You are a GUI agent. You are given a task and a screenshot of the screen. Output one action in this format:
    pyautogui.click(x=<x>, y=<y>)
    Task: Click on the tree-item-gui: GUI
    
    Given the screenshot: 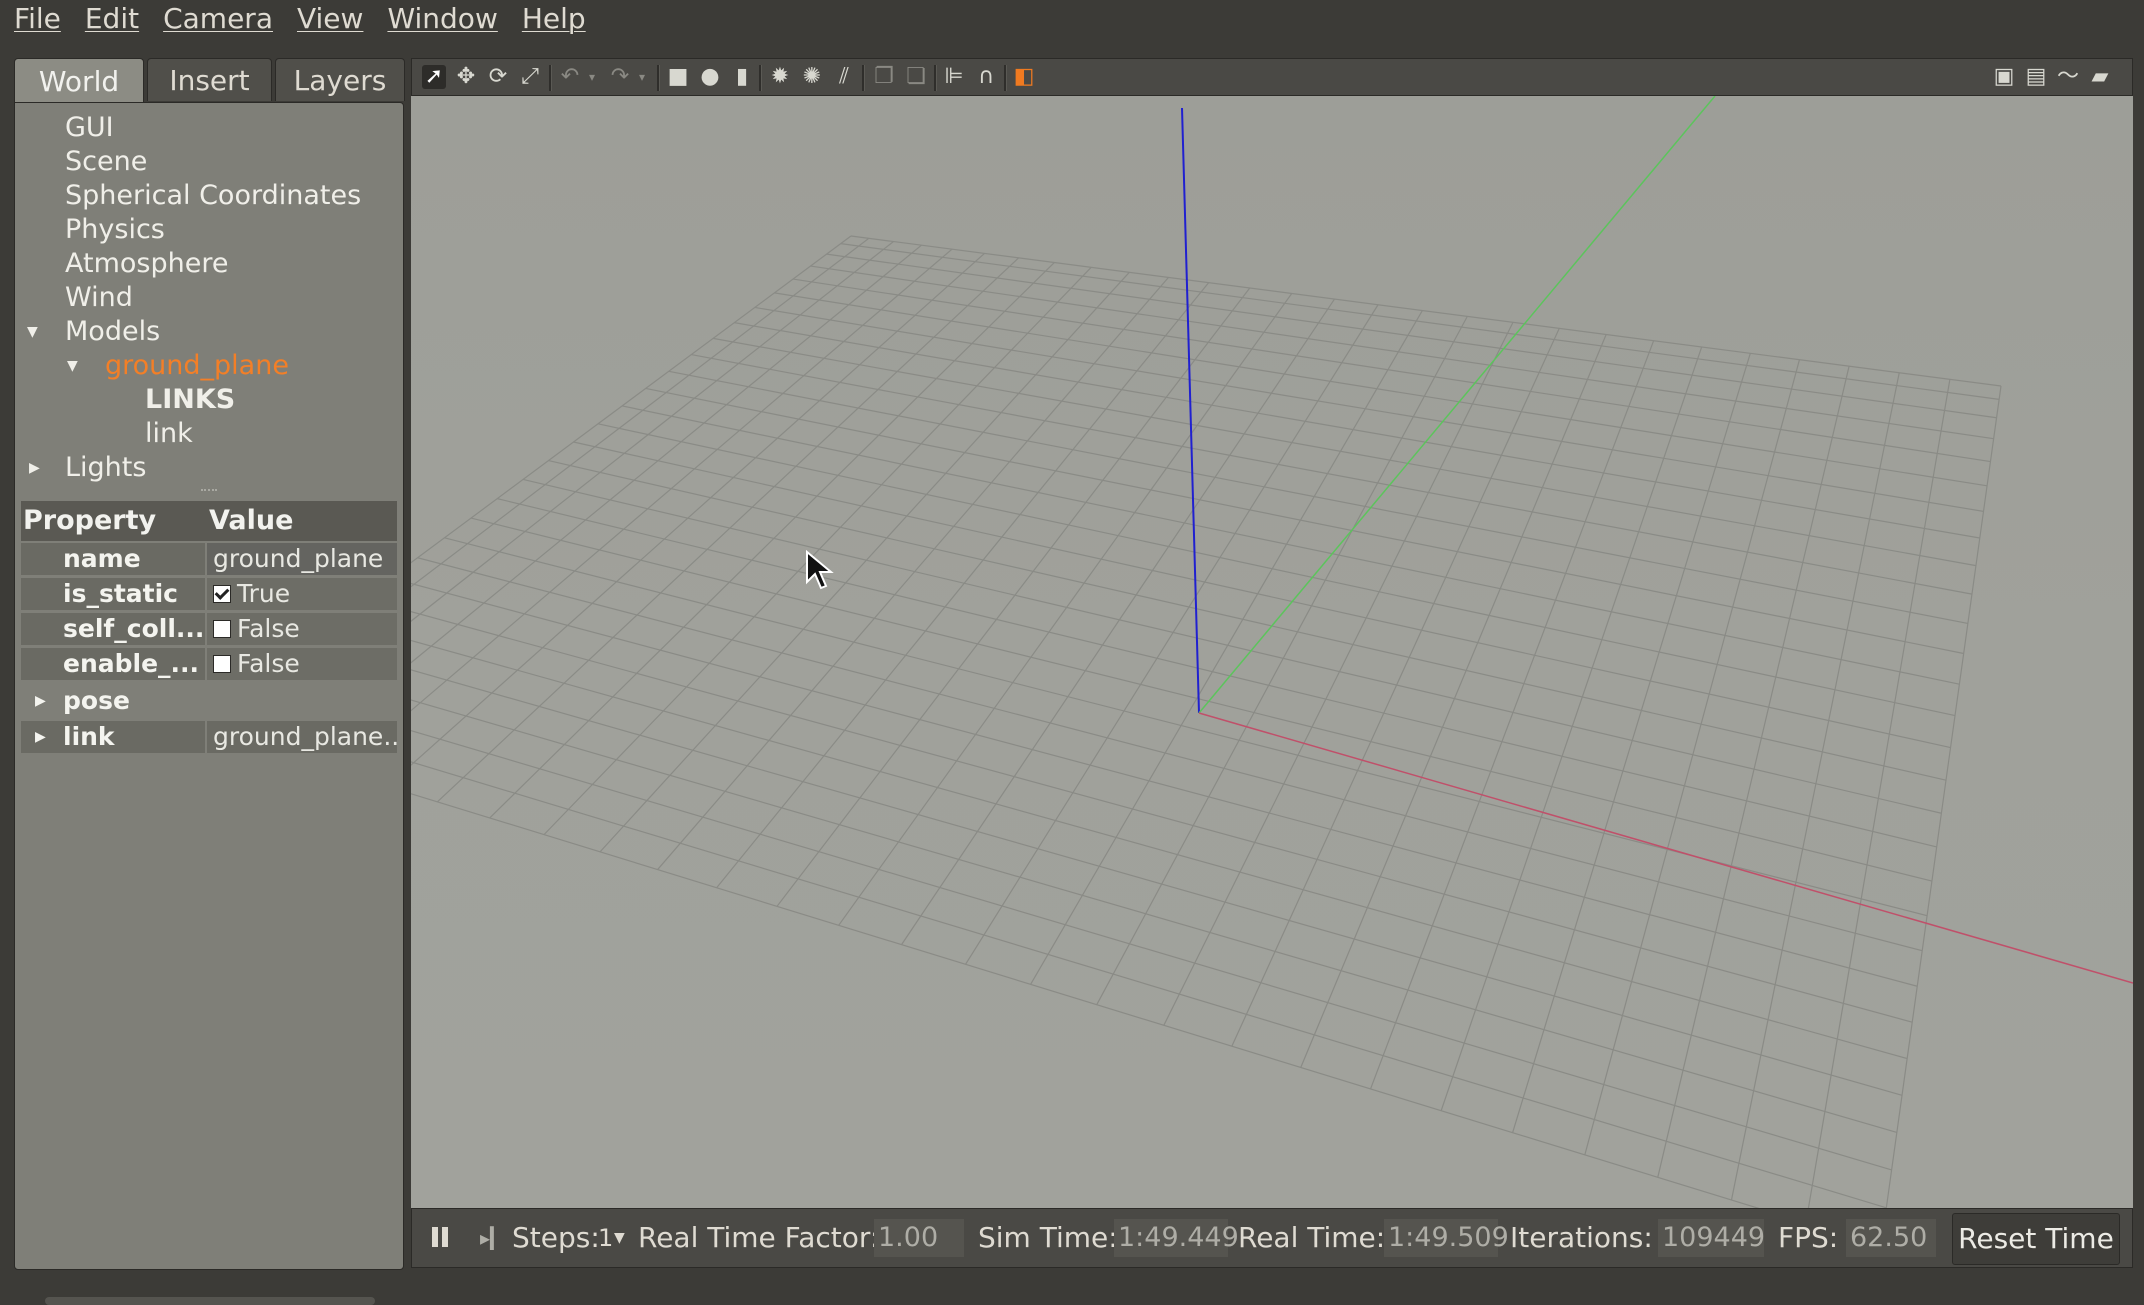 What is the action you would take?
    pyautogui.click(x=89, y=128)
    